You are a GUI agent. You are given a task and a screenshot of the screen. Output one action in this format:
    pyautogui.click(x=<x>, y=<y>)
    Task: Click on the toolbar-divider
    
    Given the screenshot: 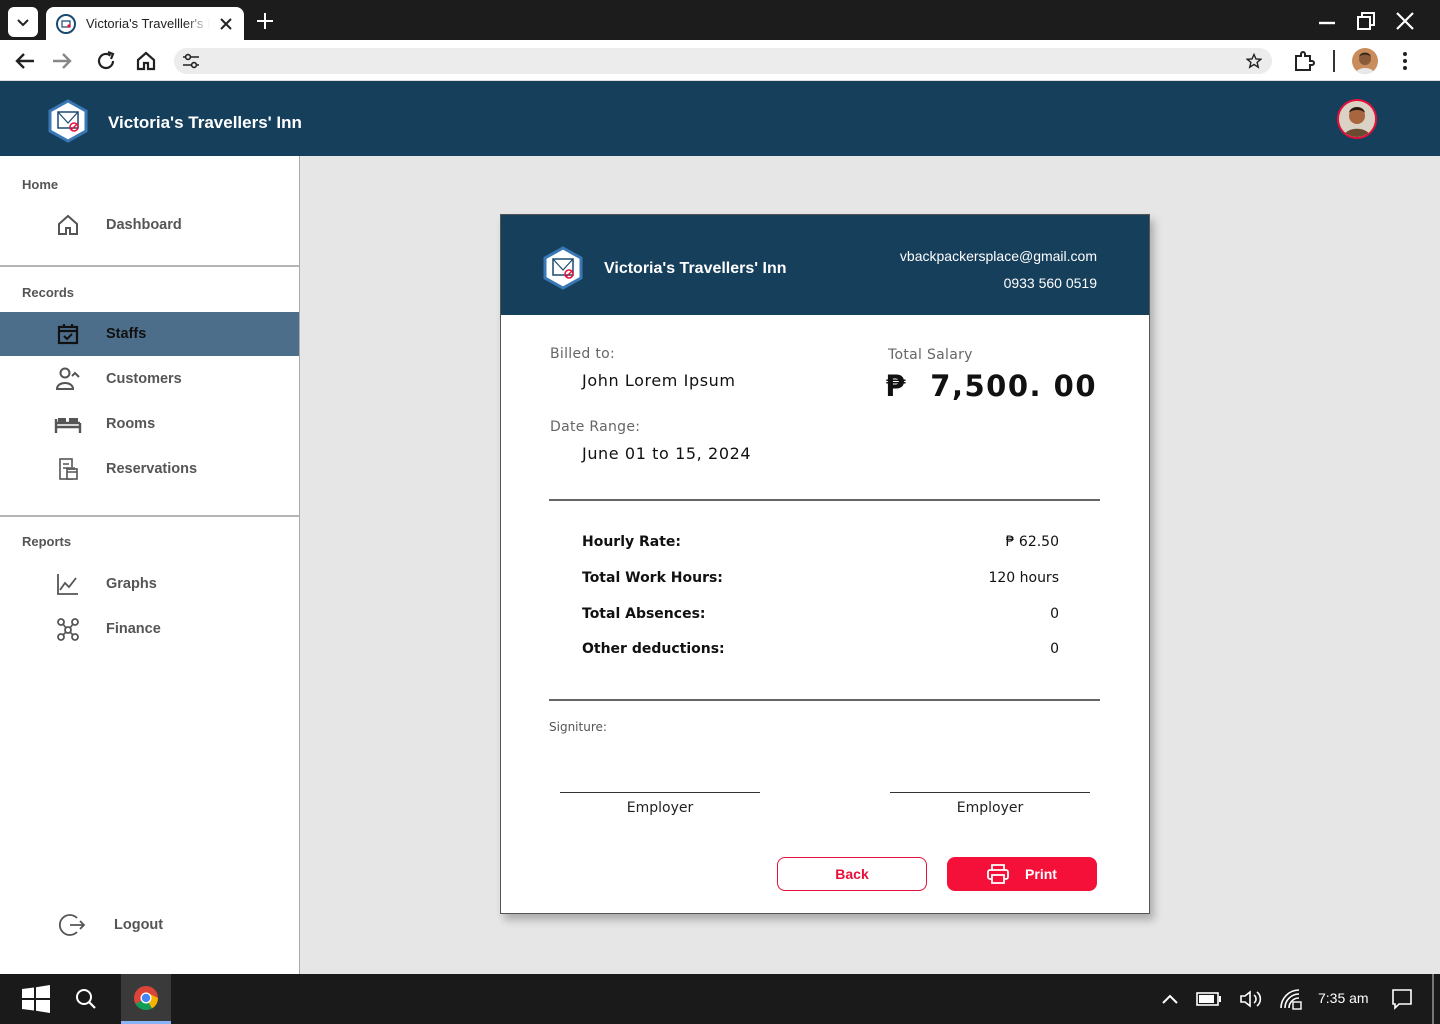 What is the action you would take?
    pyautogui.click(x=1334, y=61)
    